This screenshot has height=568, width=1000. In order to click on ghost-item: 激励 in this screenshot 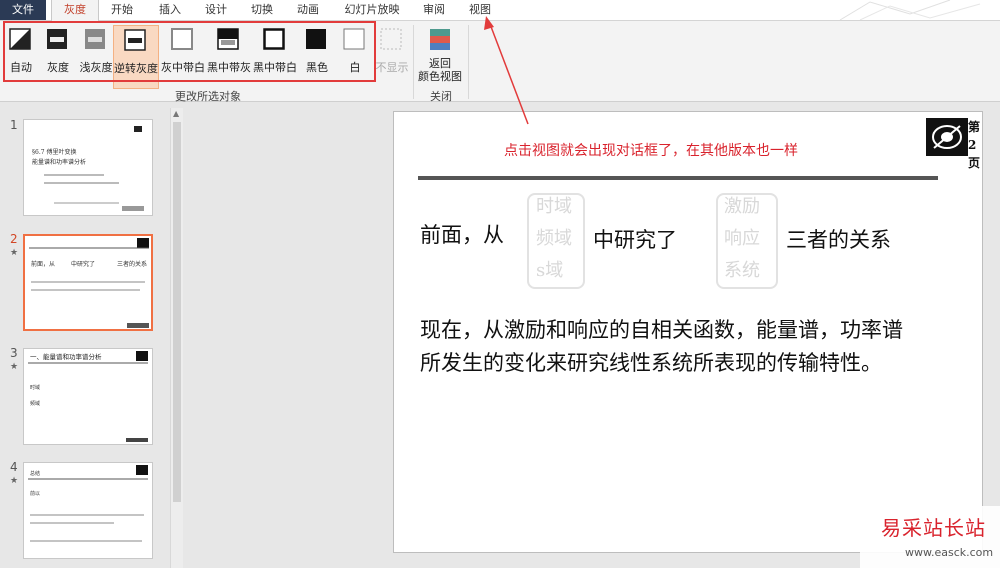, I will do `click(742, 206)`.